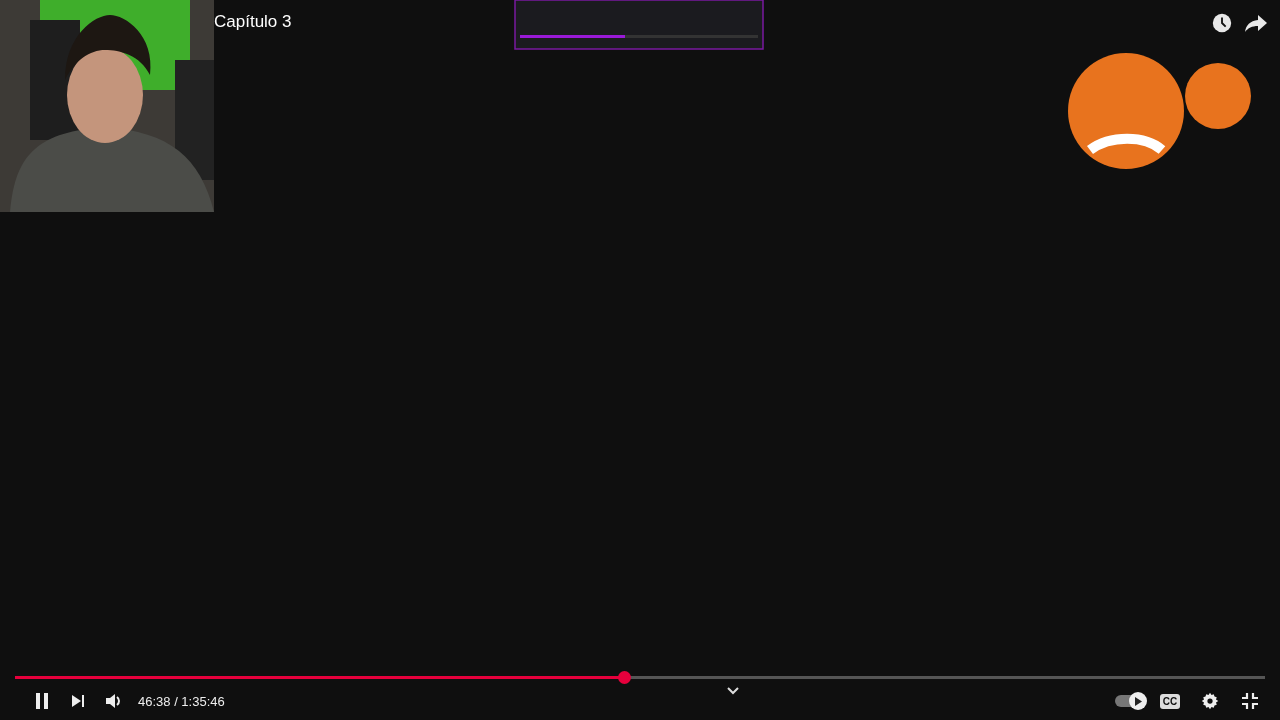 The height and width of the screenshot is (720, 1280). I want to click on pause-icon, so click(42, 701).